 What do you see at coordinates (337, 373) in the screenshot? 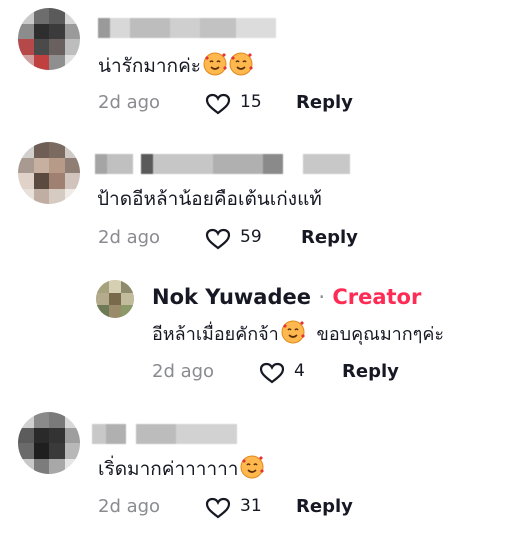
I see `reply-meta: 2d ago 4 Reply` at bounding box center [337, 373].